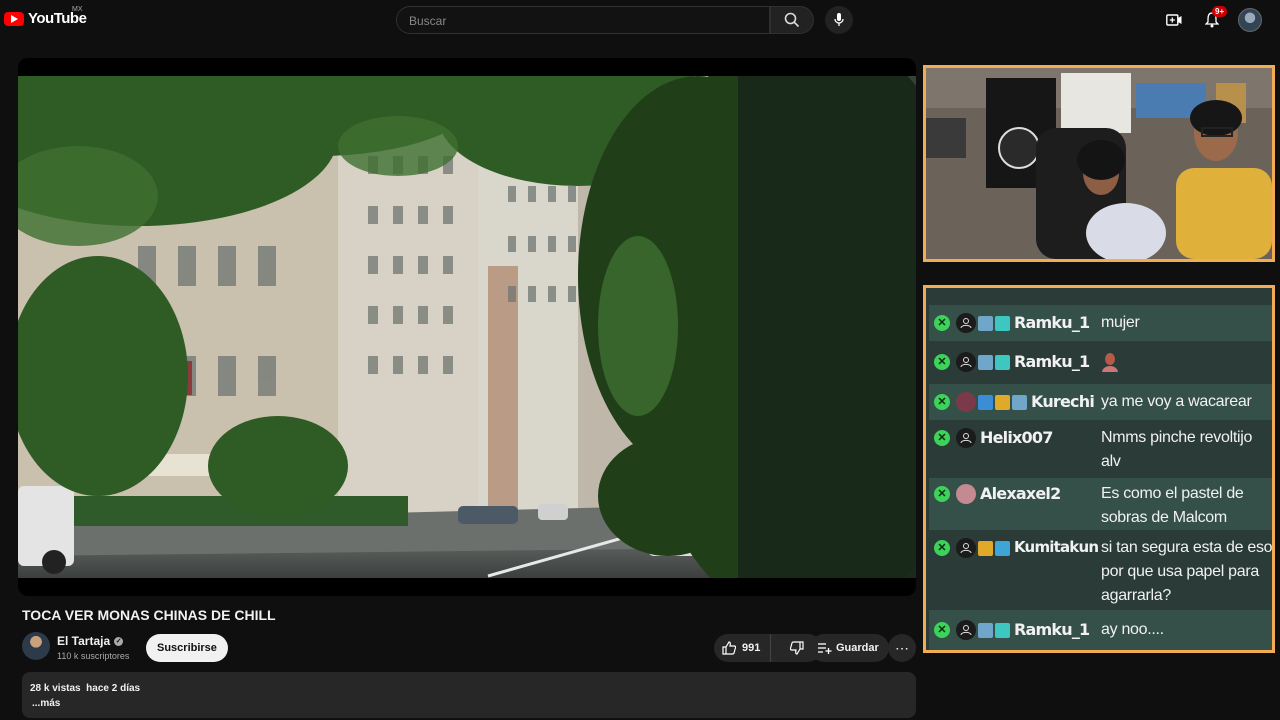 This screenshot has height=720, width=1280. I want to click on publish-date: hace 2 días, so click(113, 688).